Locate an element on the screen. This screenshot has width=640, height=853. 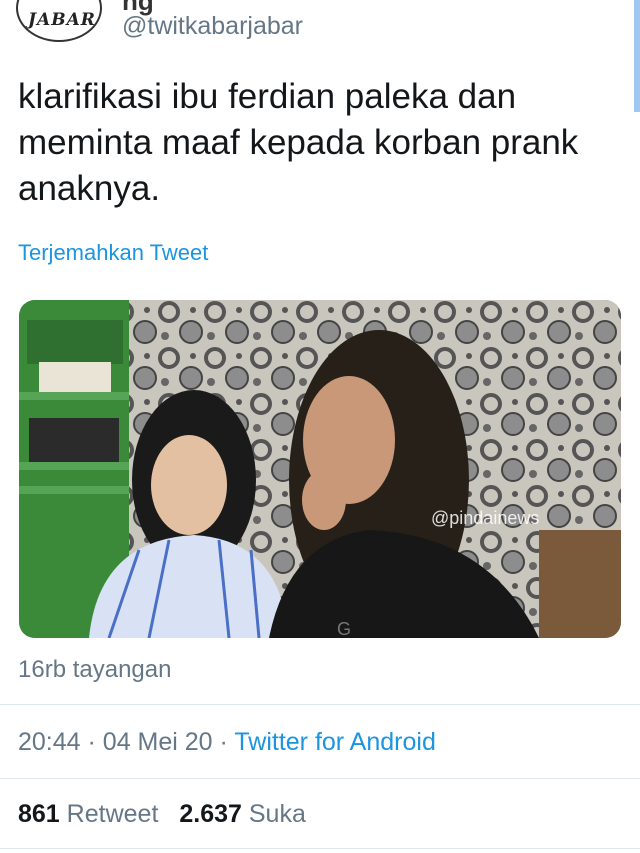
scroll-indicator is located at coordinates (637, 56).